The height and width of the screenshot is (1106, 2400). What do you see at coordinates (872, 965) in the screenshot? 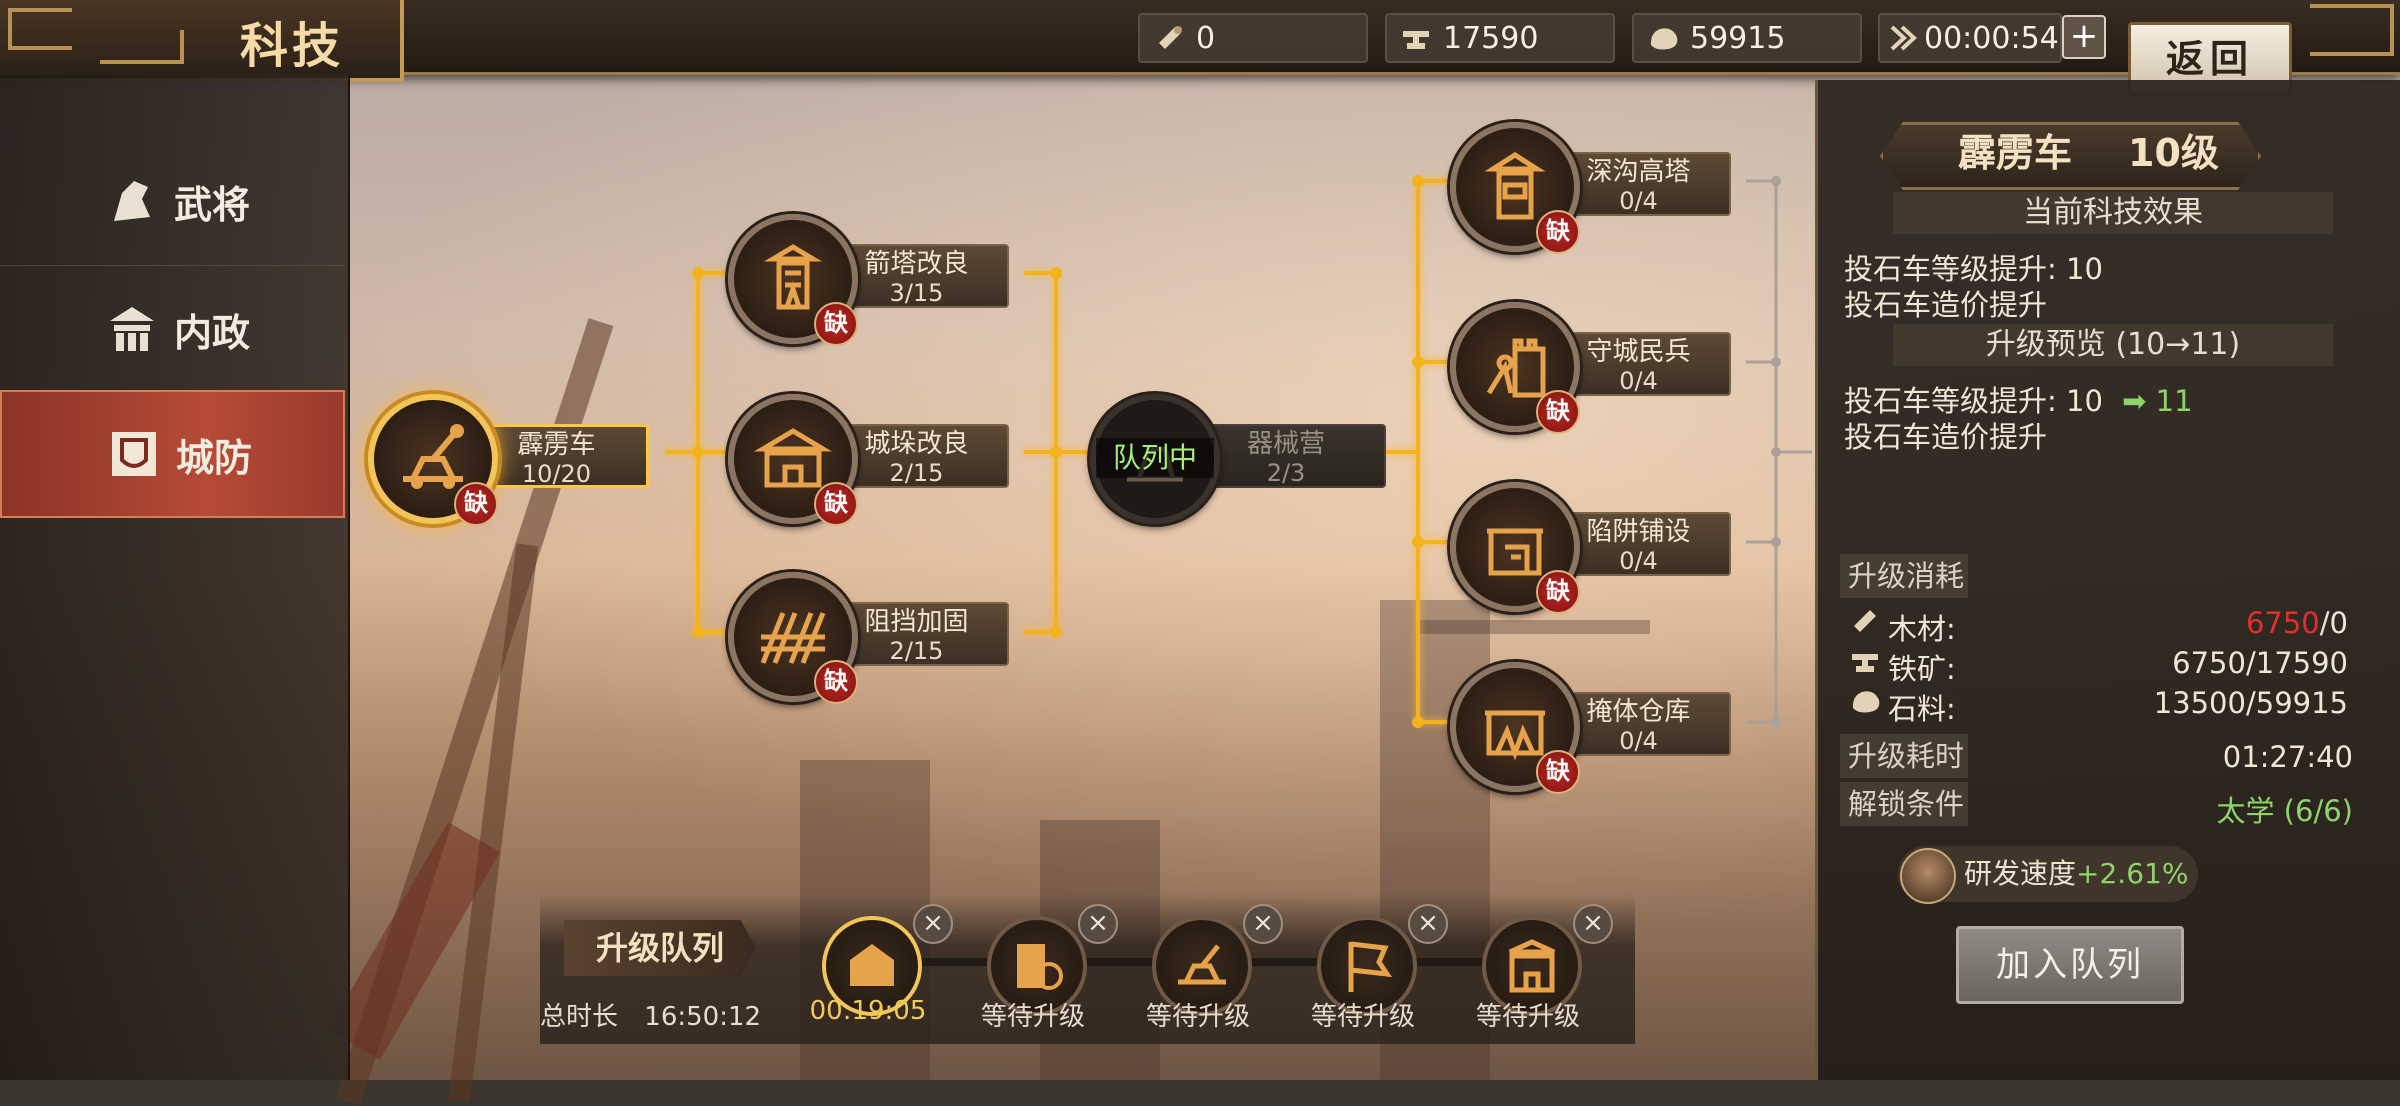
I see `research-icon` at bounding box center [872, 965].